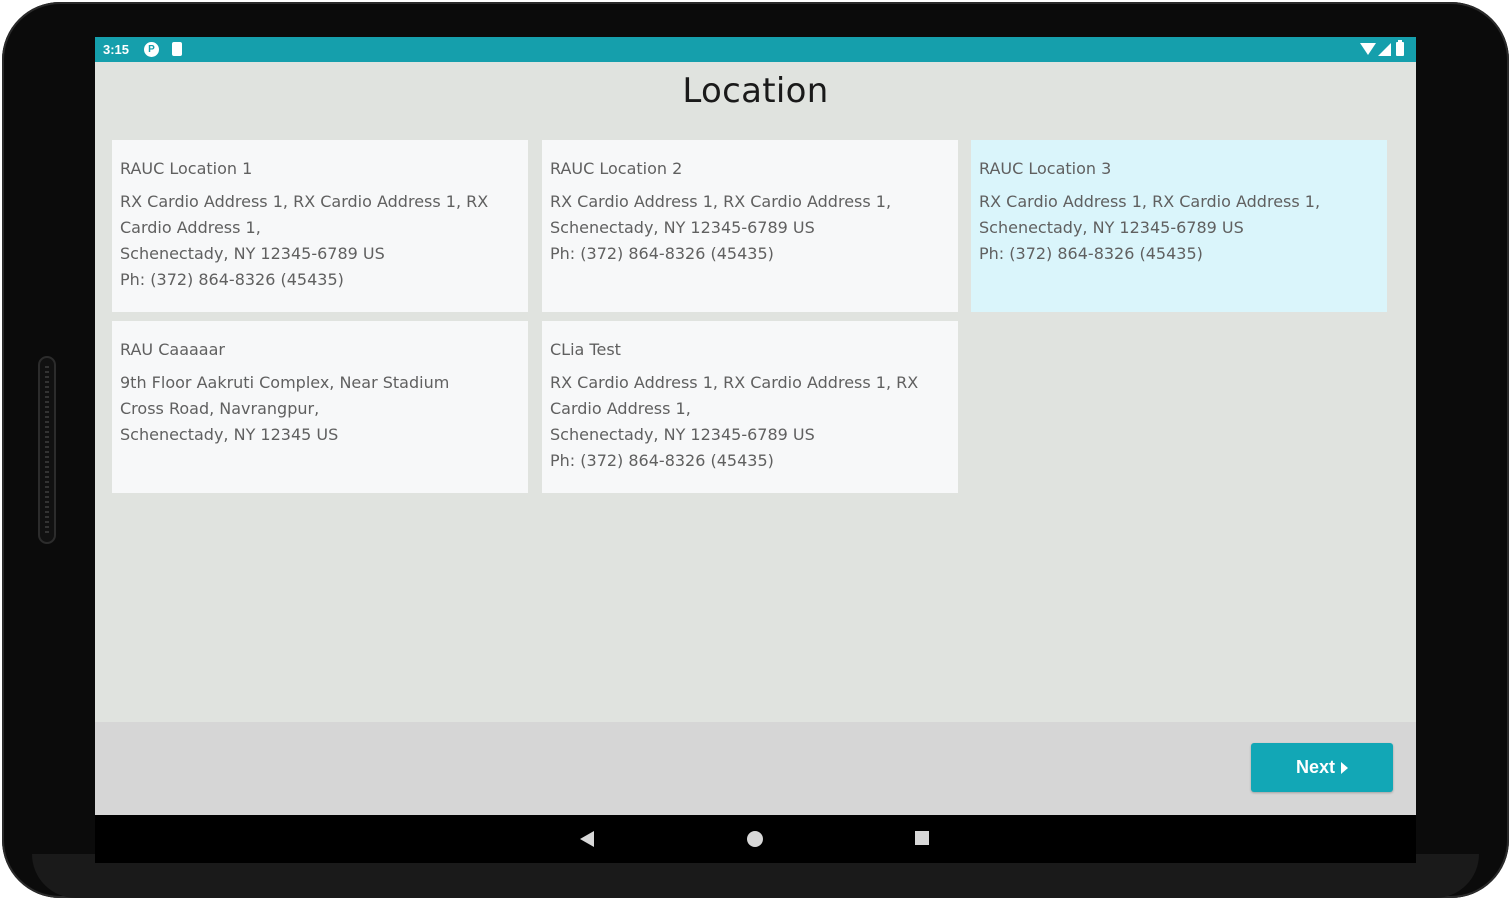  I want to click on next-button-label: Next, so click(1315, 767).